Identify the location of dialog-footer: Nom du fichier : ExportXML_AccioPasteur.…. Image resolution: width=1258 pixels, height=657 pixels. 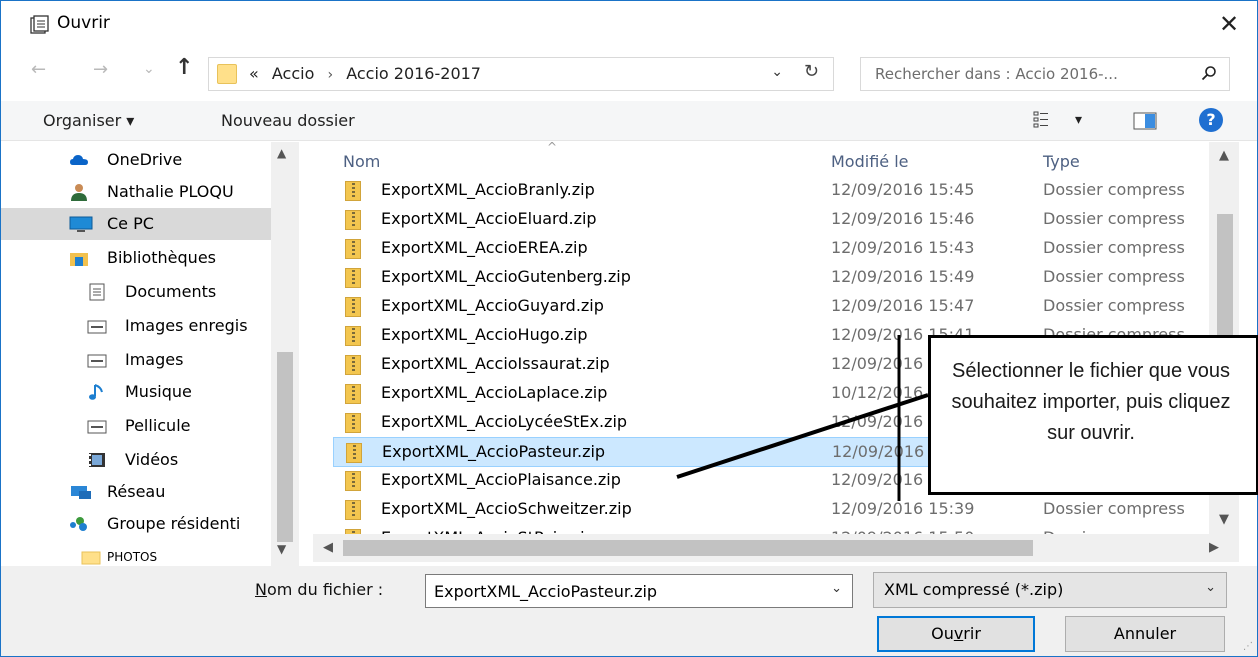
(629, 611).